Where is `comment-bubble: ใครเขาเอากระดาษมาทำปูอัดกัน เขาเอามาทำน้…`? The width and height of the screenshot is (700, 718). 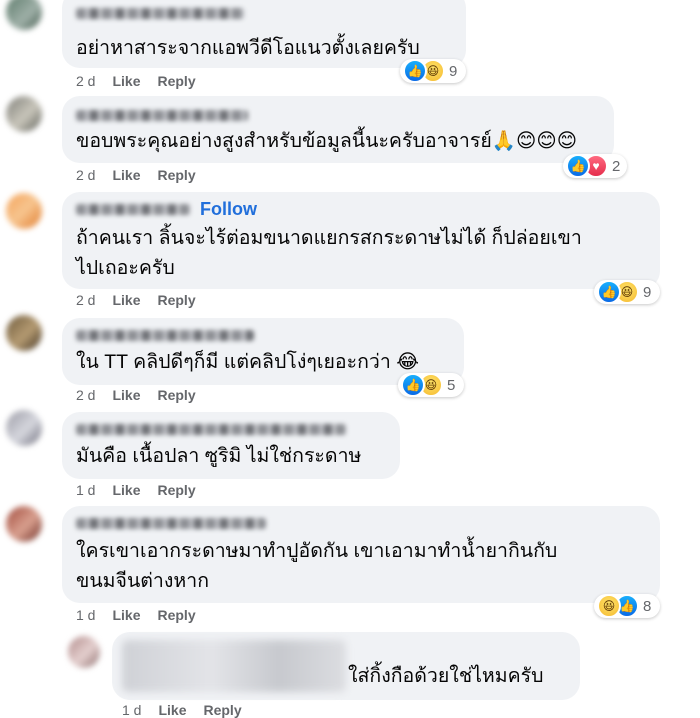 comment-bubble: ใครเขาเอากระดาษมาทำปูอัดกัน เขาเอามาทำน้… is located at coordinates (361, 554).